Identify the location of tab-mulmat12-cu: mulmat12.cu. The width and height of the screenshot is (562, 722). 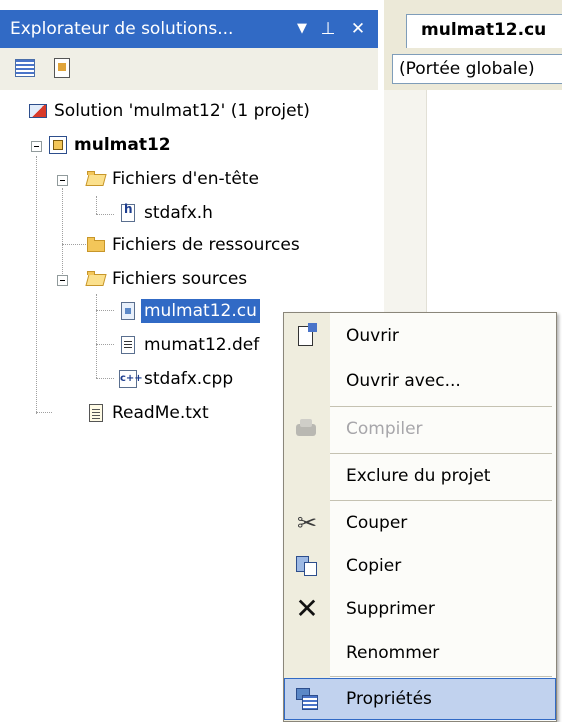
(484, 31).